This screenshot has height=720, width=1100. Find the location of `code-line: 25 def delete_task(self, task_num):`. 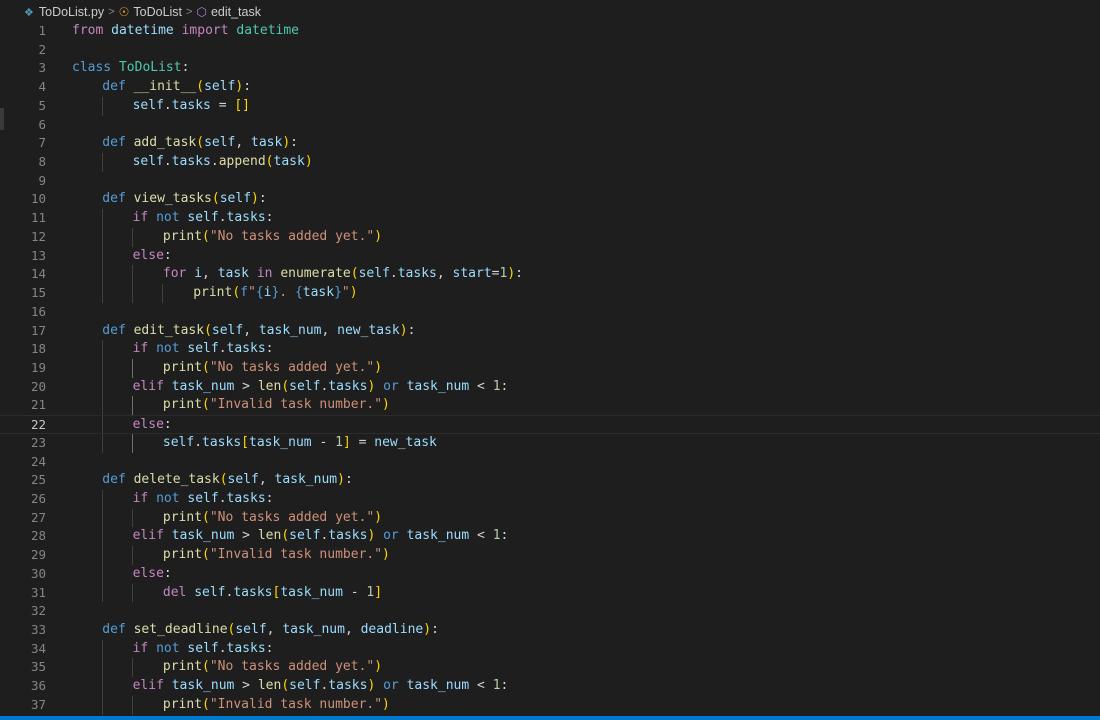

code-line: 25 def delete_task(self, task_num): is located at coordinates (550, 480).